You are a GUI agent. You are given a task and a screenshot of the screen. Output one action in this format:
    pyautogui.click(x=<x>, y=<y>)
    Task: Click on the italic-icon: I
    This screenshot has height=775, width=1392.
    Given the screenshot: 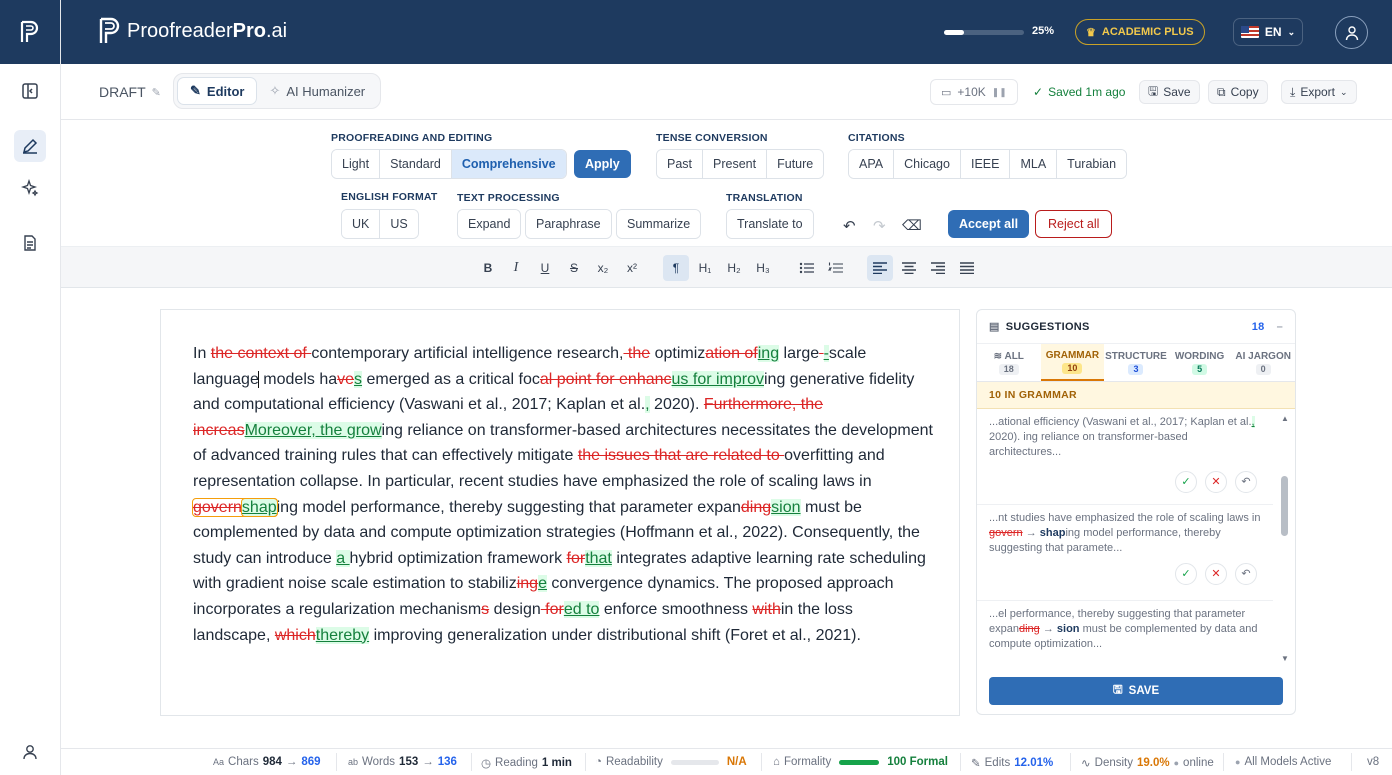 What is the action you would take?
    pyautogui.click(x=516, y=268)
    